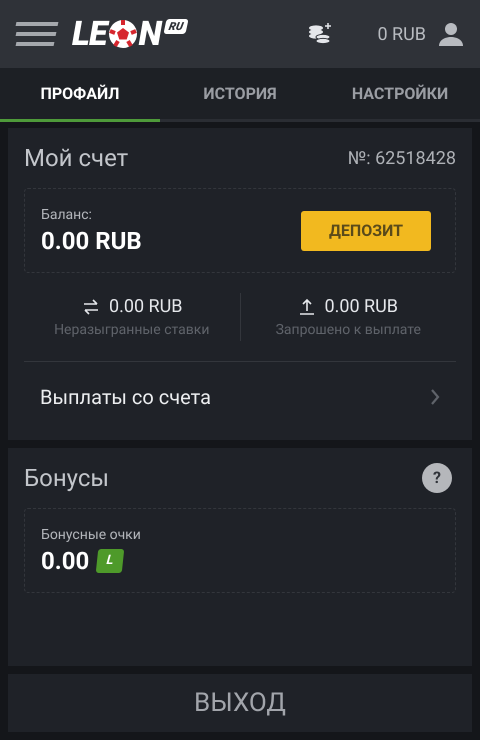  I want to click on chevron-right-icon, so click(435, 397).